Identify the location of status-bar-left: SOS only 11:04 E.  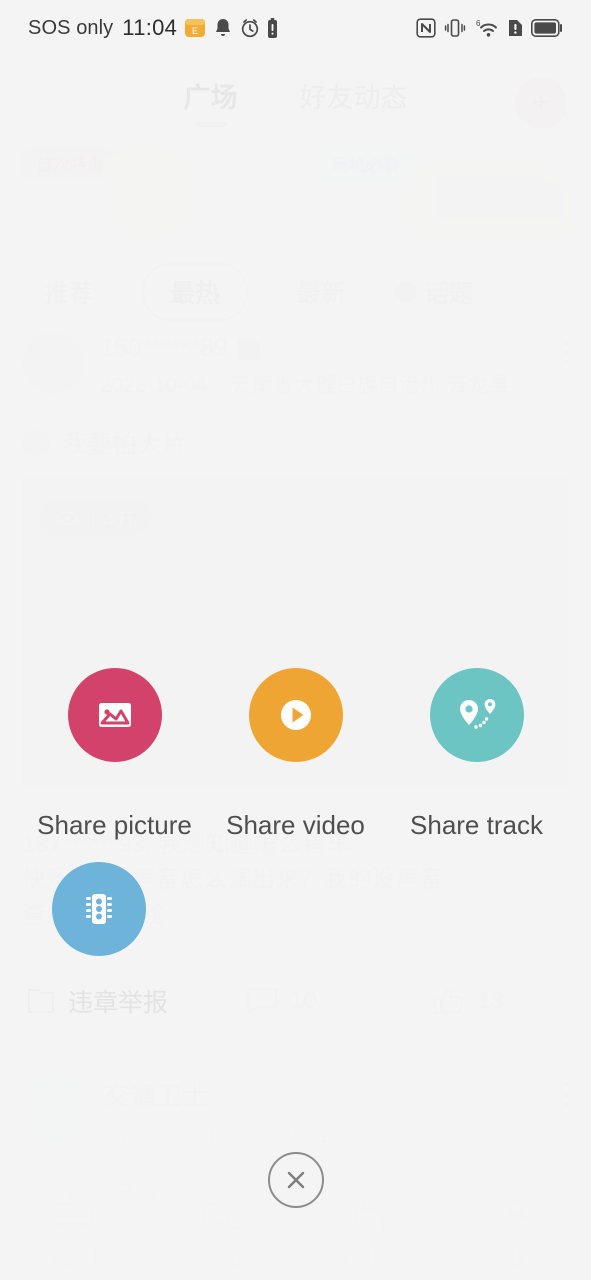
(153, 28).